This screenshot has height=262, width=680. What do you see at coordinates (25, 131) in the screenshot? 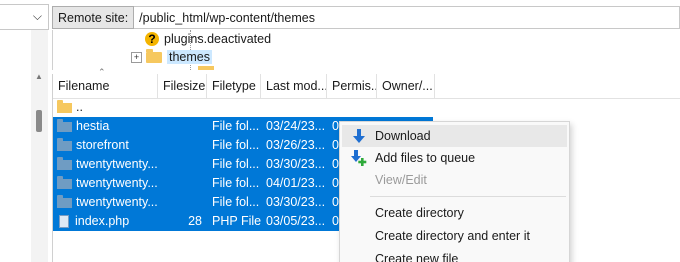
I see `local-pane: ⌵ ▲` at bounding box center [25, 131].